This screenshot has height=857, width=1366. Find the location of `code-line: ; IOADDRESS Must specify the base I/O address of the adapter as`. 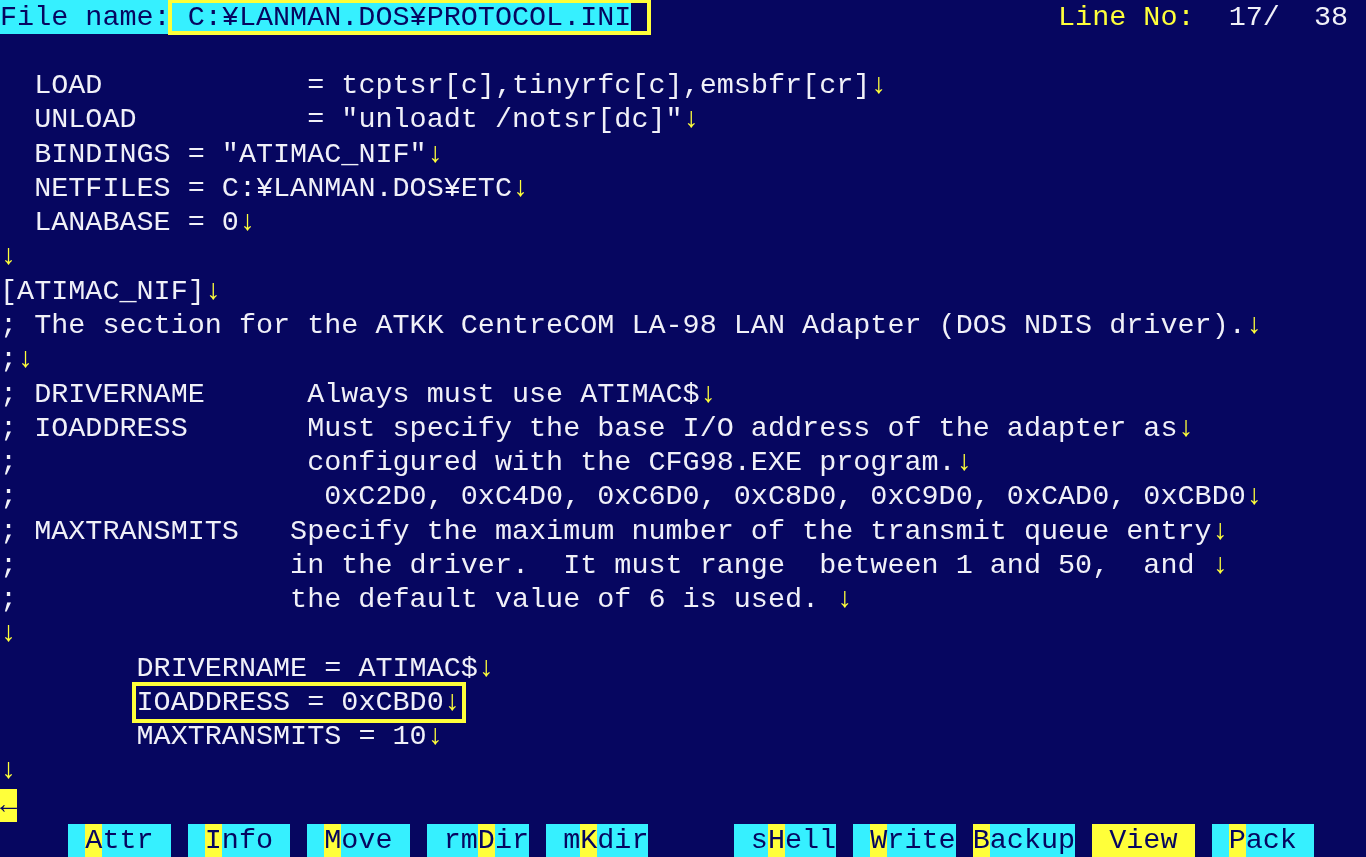

code-line: ; IOADDRESS Must specify the base I/O address of the adapter as is located at coordinates (589, 428).